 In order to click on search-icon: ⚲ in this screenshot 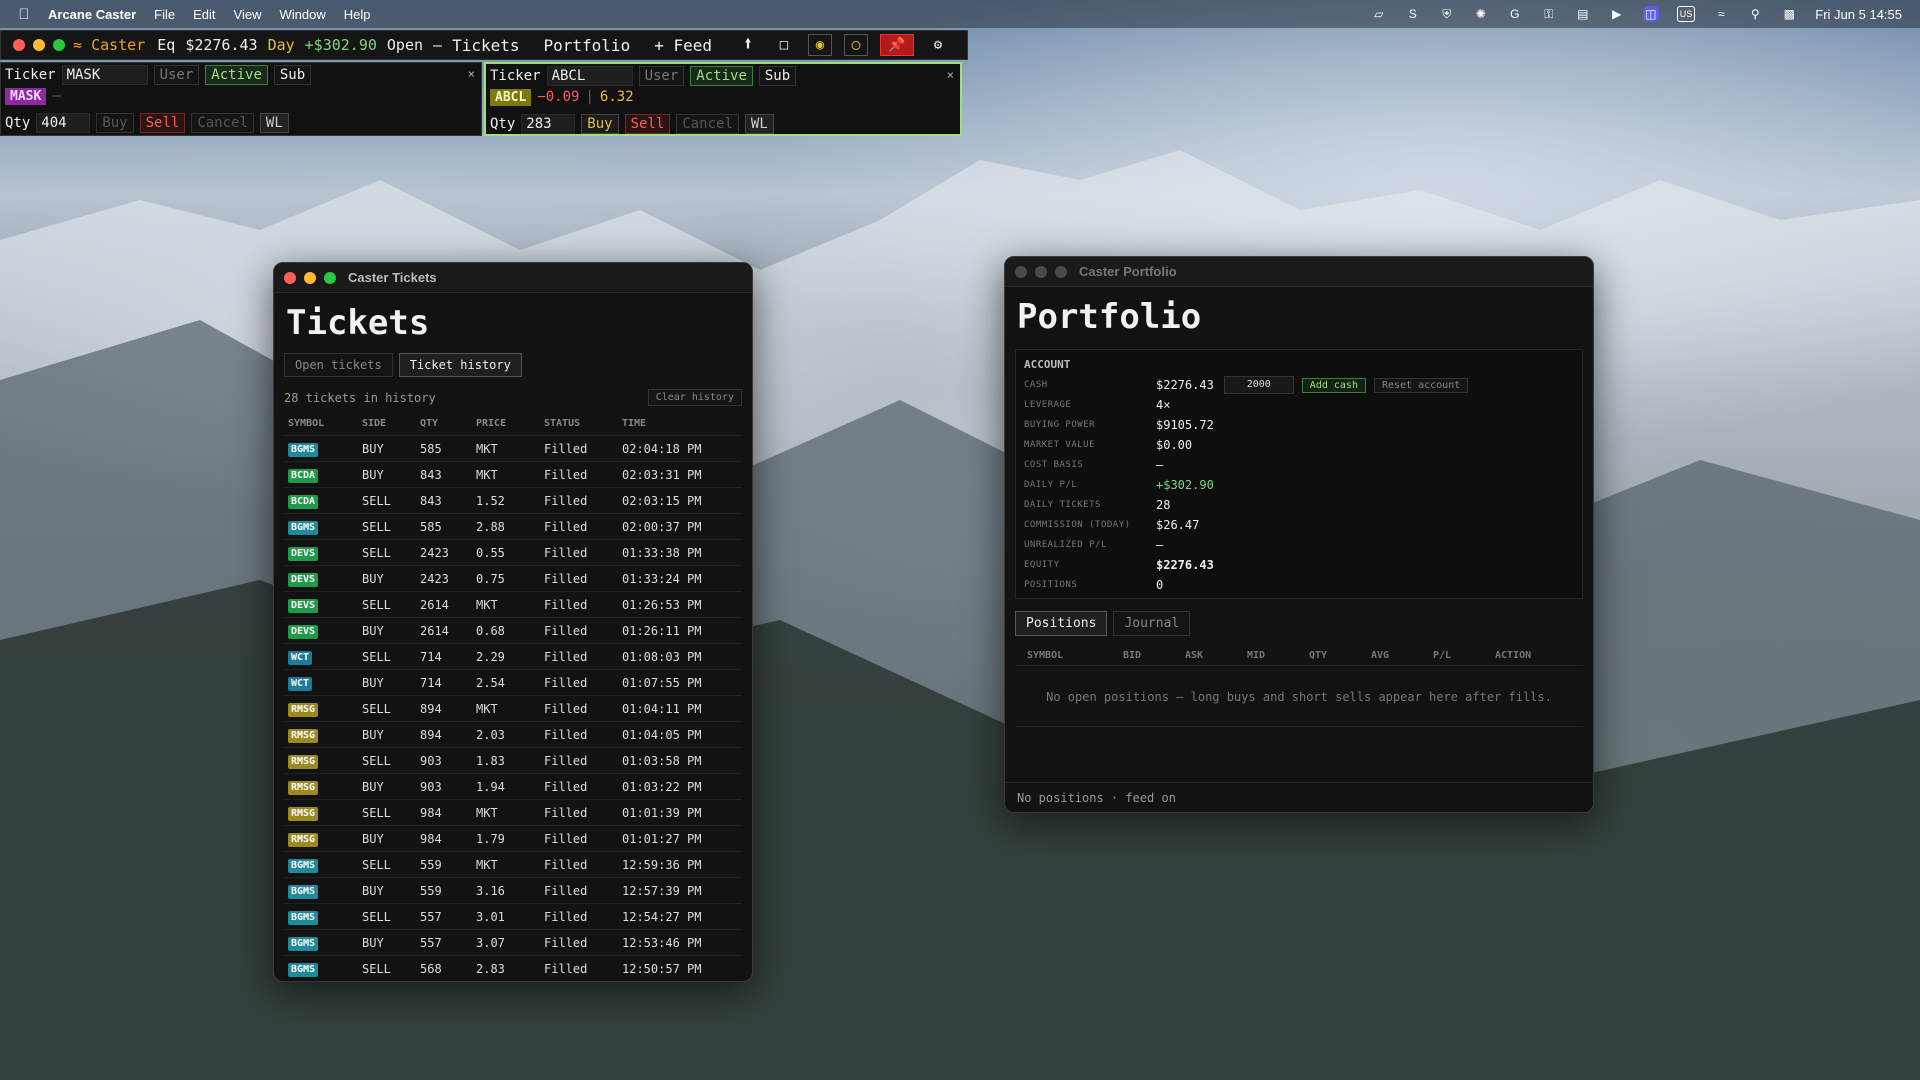, I will do `click(1755, 14)`.